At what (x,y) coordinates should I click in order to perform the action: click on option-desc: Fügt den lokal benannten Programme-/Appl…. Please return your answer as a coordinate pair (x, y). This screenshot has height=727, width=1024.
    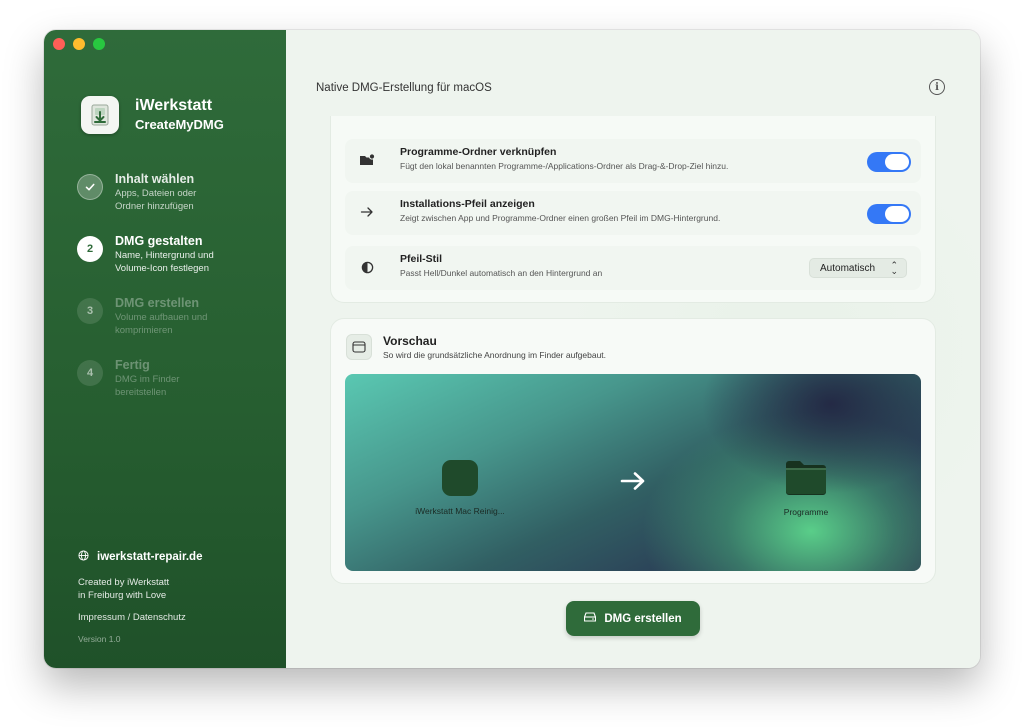
    Looking at the image, I should click on (564, 166).